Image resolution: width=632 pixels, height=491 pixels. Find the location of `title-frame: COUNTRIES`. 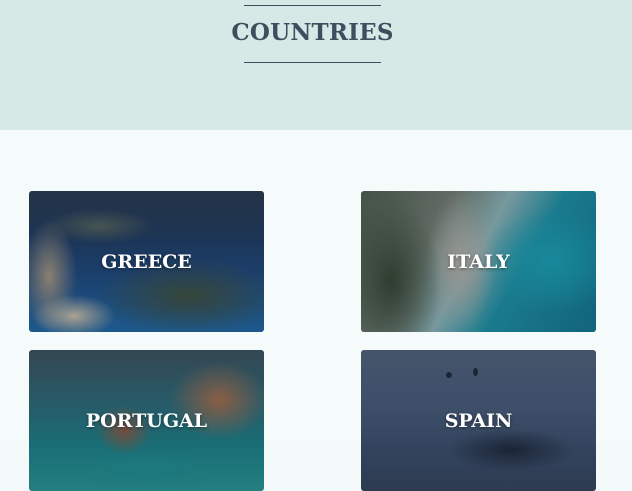

title-frame: COUNTRIES is located at coordinates (312, 34).